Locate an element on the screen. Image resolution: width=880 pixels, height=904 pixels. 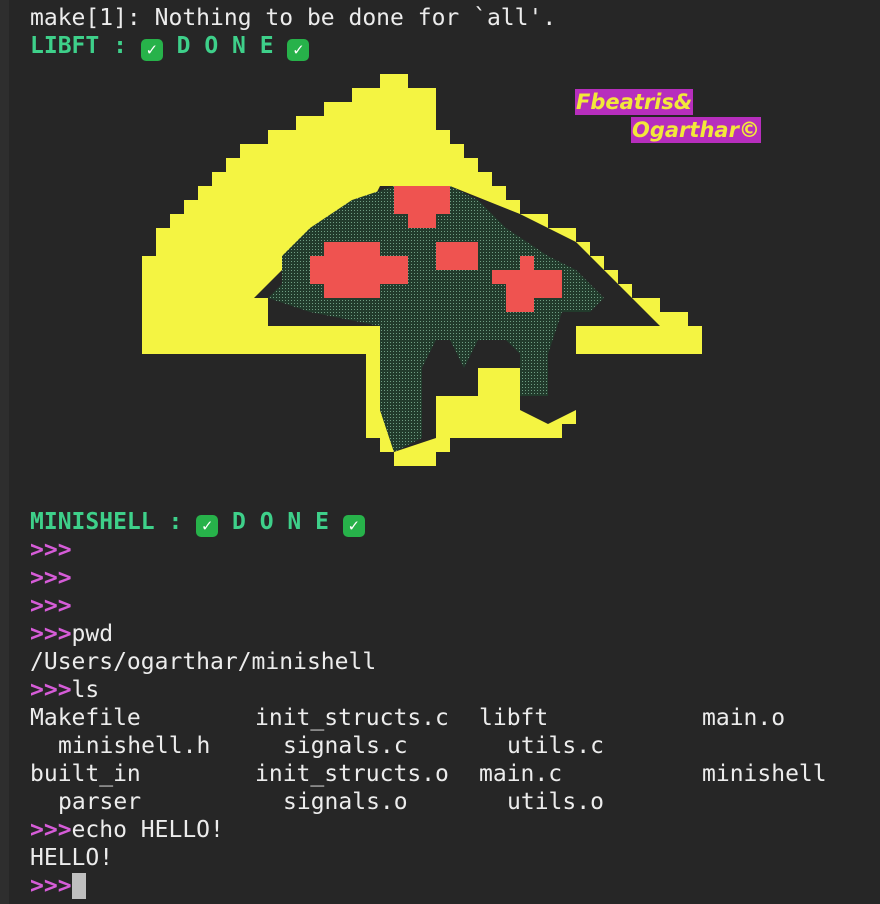
minishell-status-line: MINISHELL : ✓ D O N E ✓ is located at coordinates (197, 522).